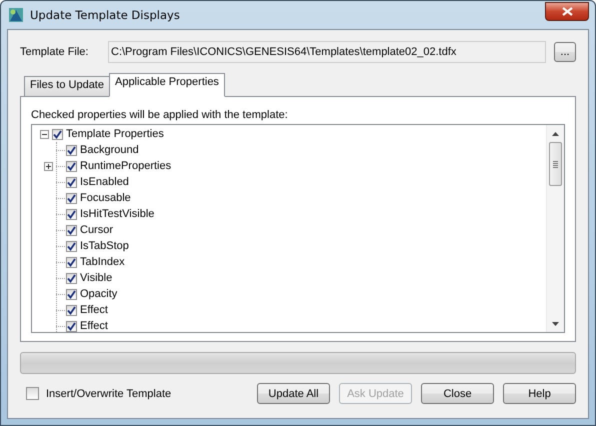 This screenshot has width=596, height=426. Describe the element at coordinates (105, 198) in the screenshot. I see `tree-item: Focusable` at that location.